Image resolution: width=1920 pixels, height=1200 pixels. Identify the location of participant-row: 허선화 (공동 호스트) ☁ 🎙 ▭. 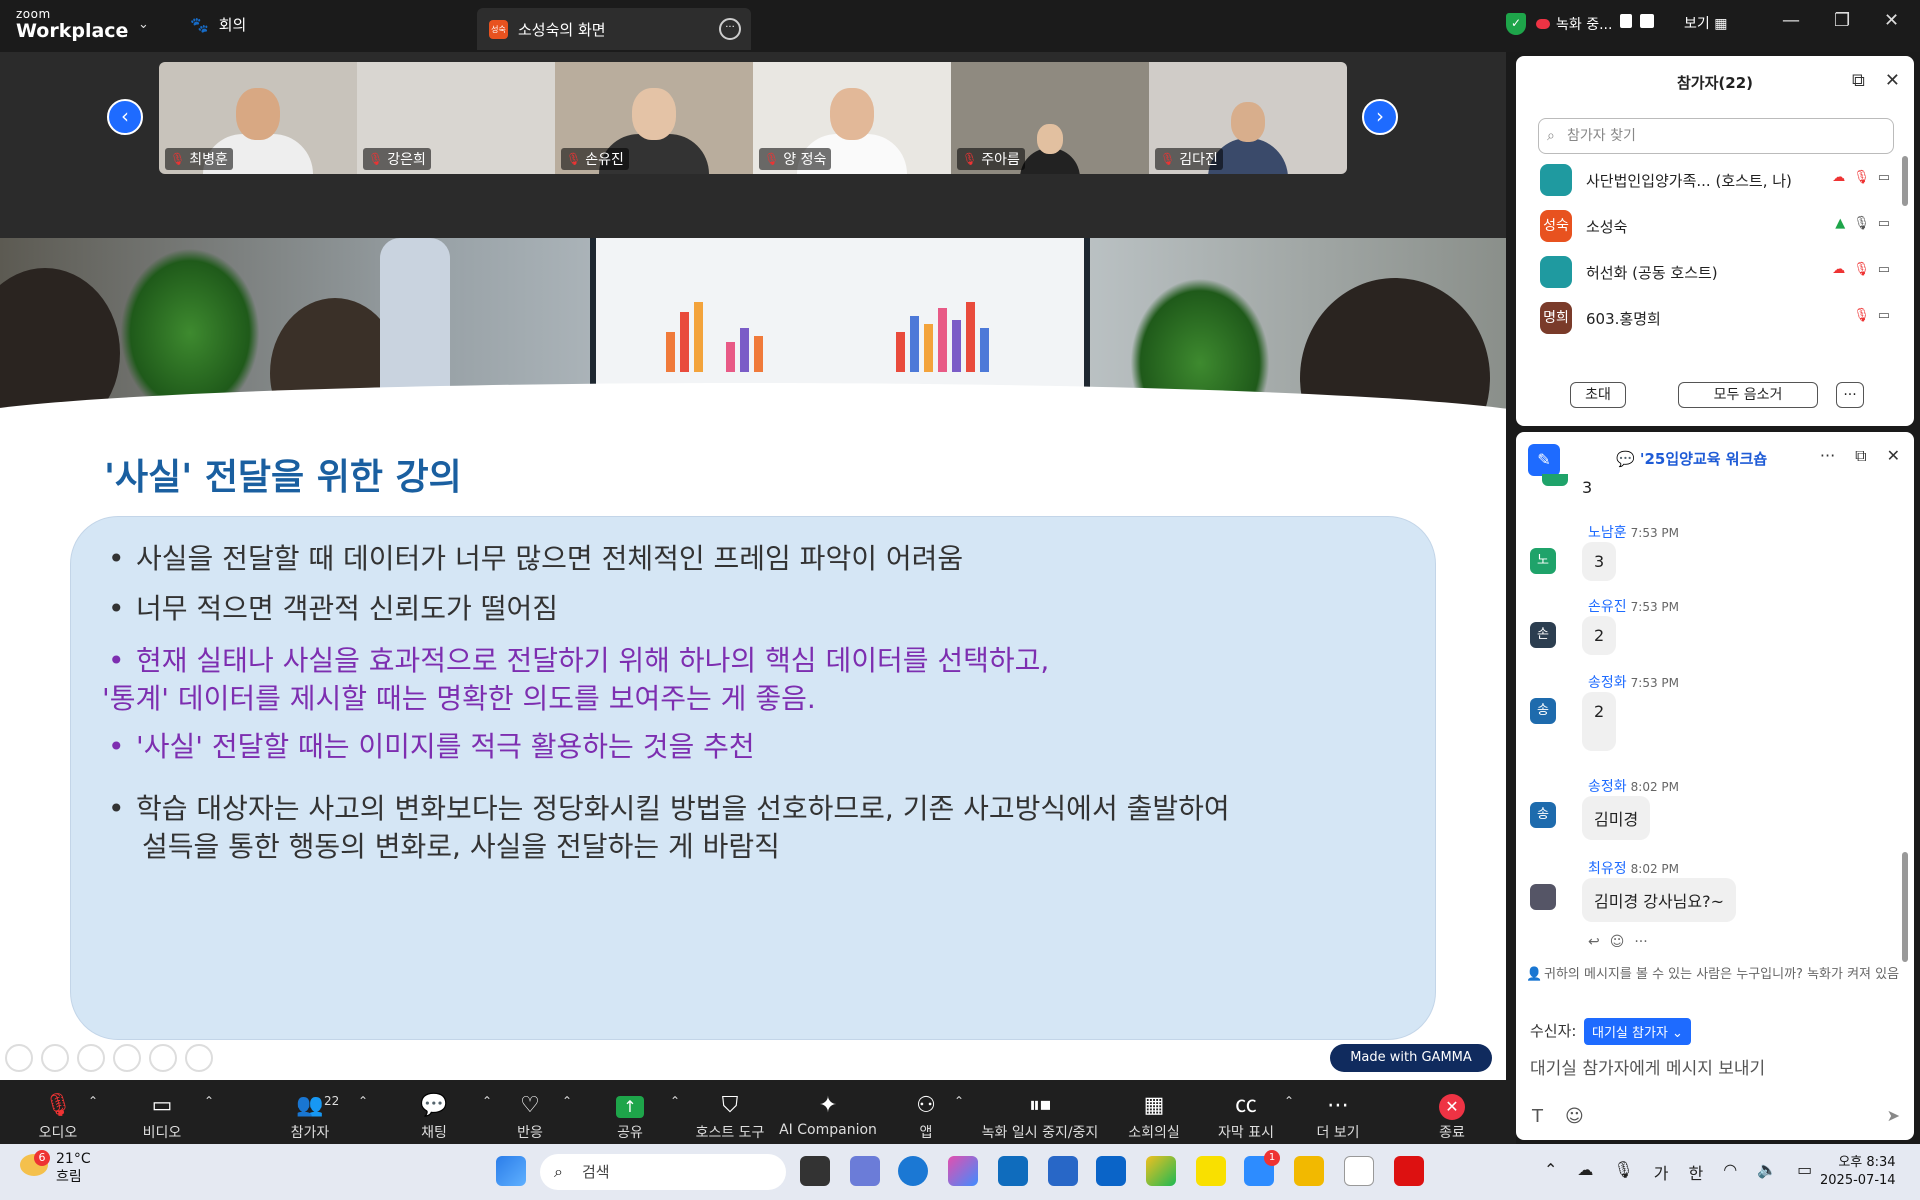
(1715, 272).